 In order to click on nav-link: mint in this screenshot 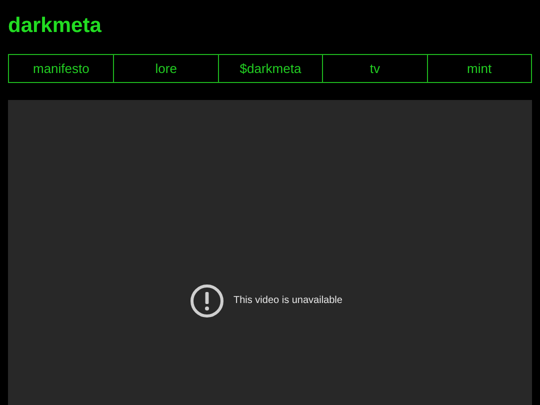, I will do `click(478, 68)`.